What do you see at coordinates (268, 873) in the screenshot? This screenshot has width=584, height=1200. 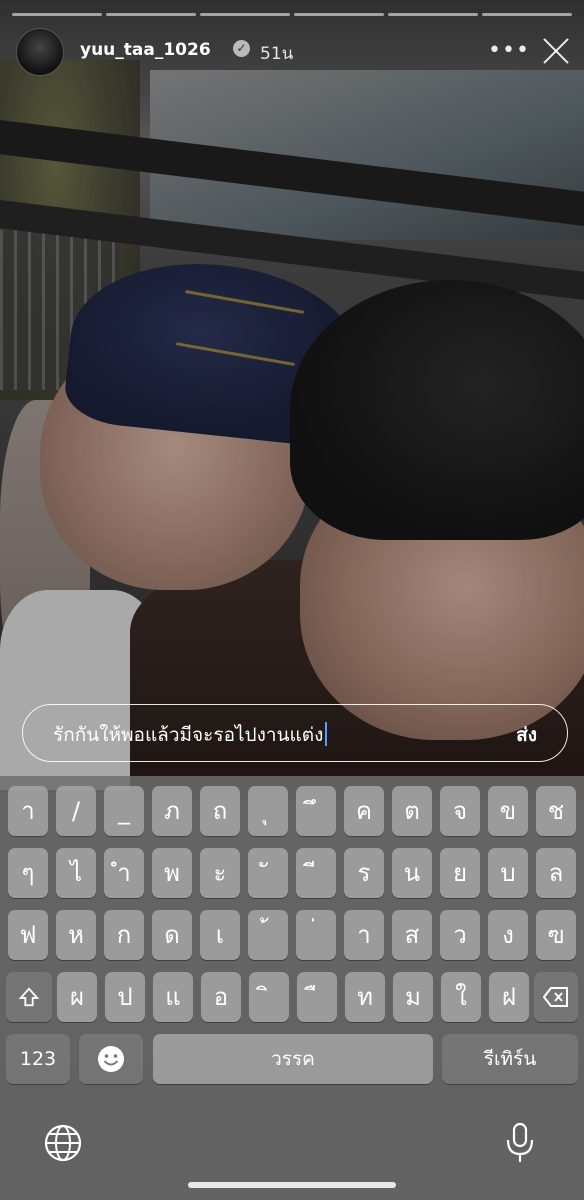 I see `key: ั` at bounding box center [268, 873].